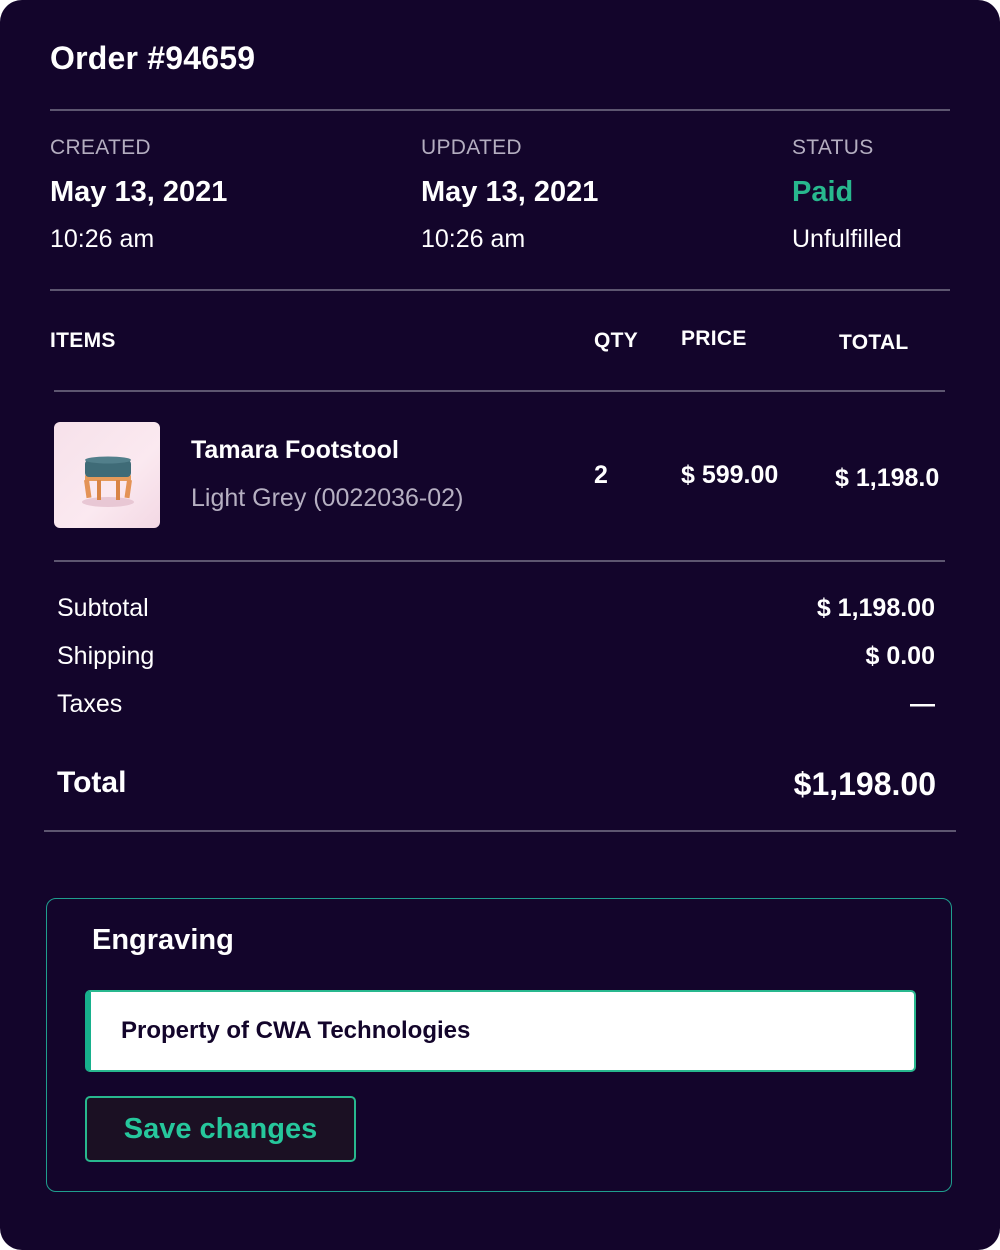 The image size is (1000, 1250). What do you see at coordinates (874, 342) in the screenshot?
I see `column-header-total: TOTAL` at bounding box center [874, 342].